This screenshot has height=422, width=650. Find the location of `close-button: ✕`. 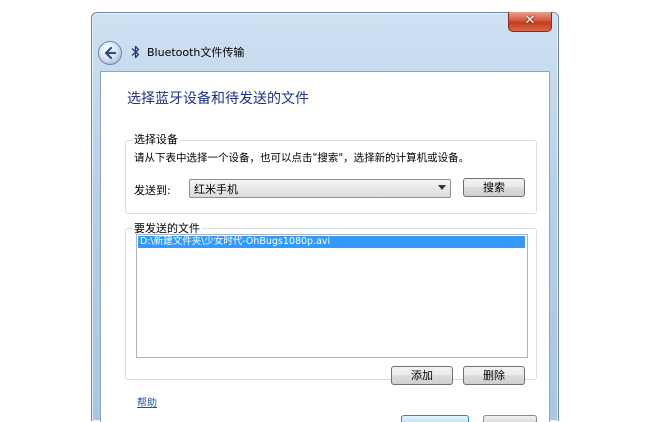

close-button: ✕ is located at coordinates (530, 22).